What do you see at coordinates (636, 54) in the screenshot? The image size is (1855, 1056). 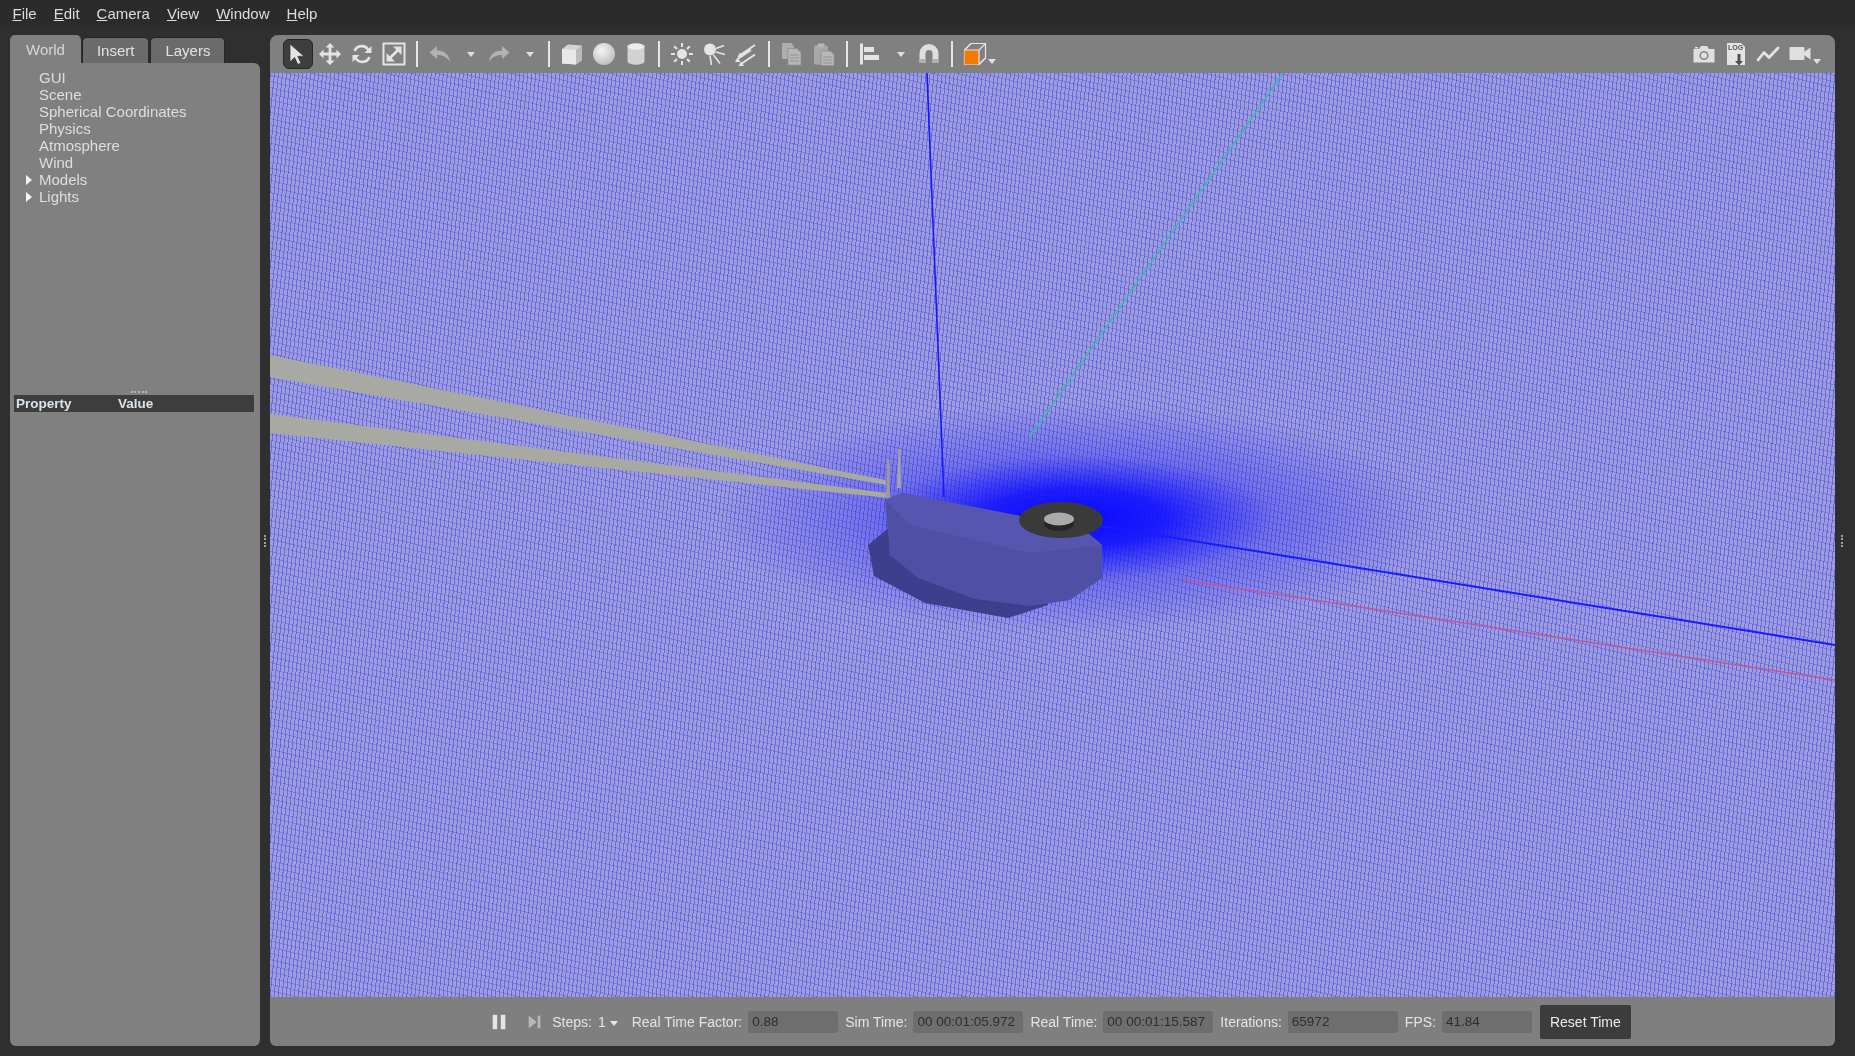 I see `cylinder-icon` at bounding box center [636, 54].